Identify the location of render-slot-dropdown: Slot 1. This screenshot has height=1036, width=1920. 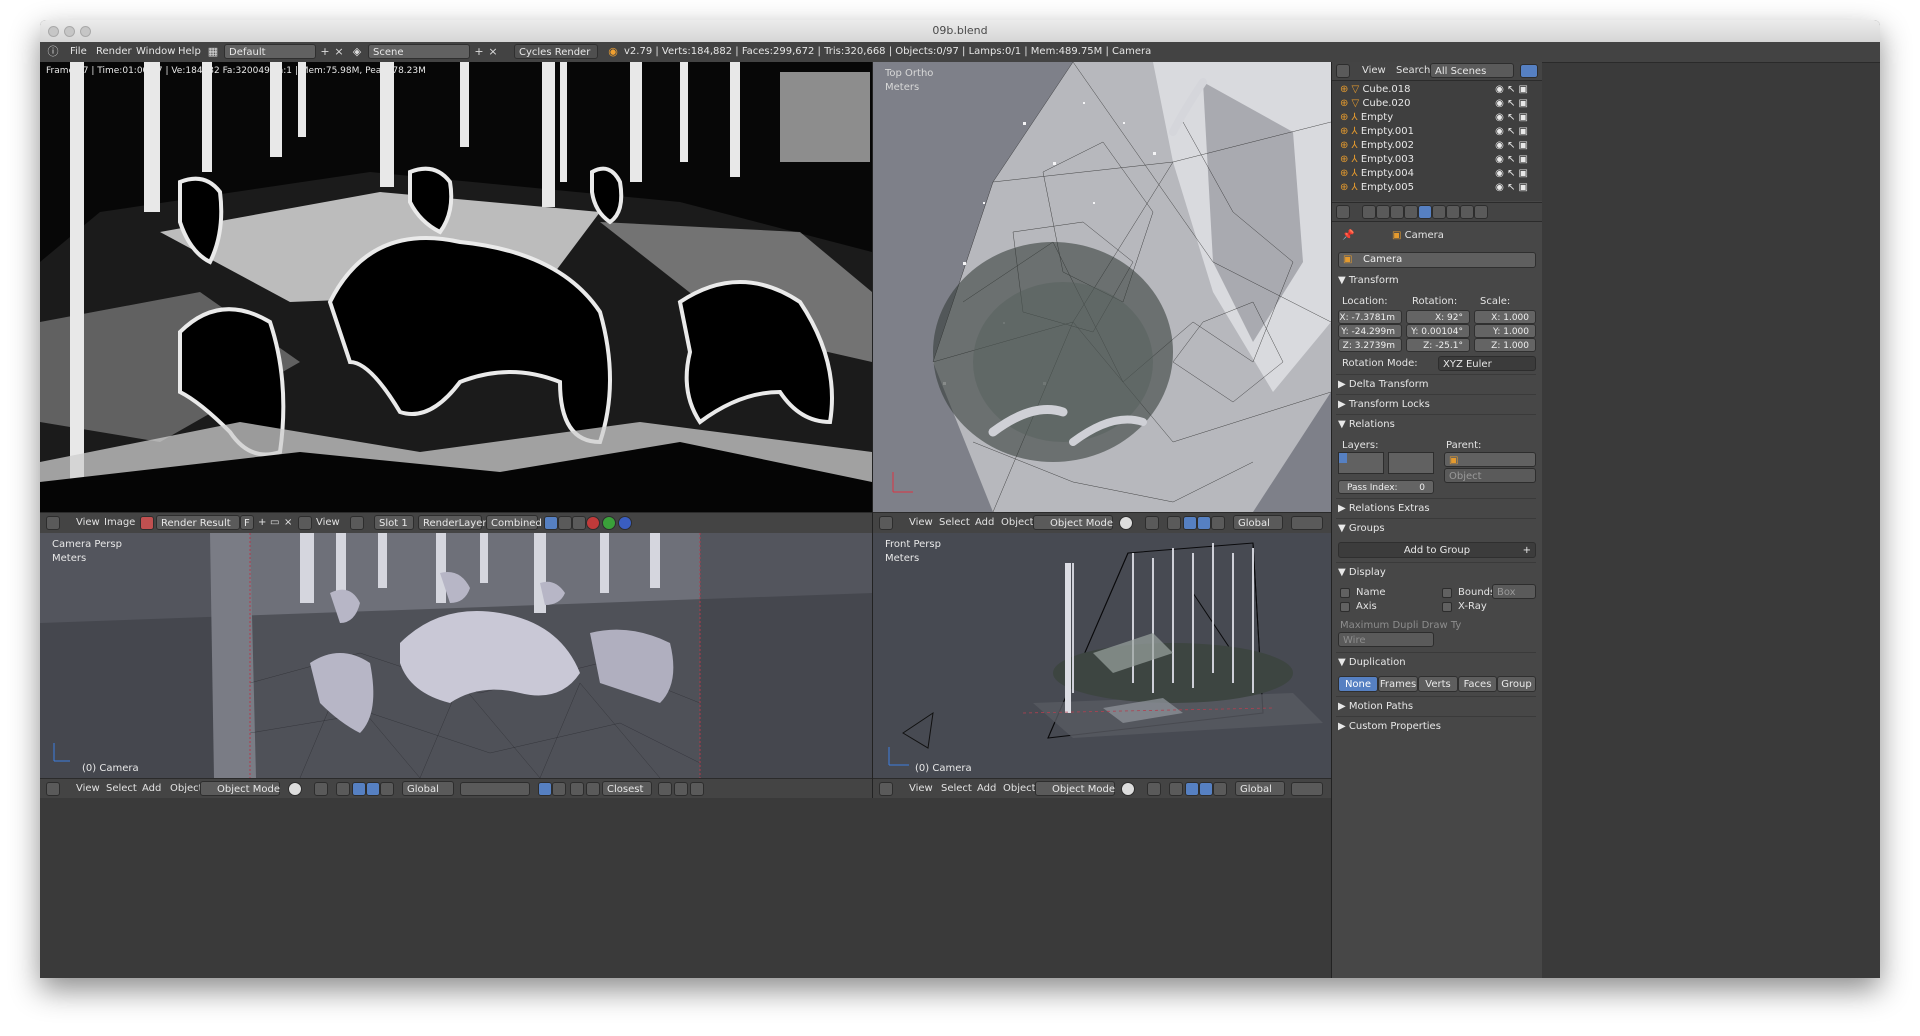
(394, 522).